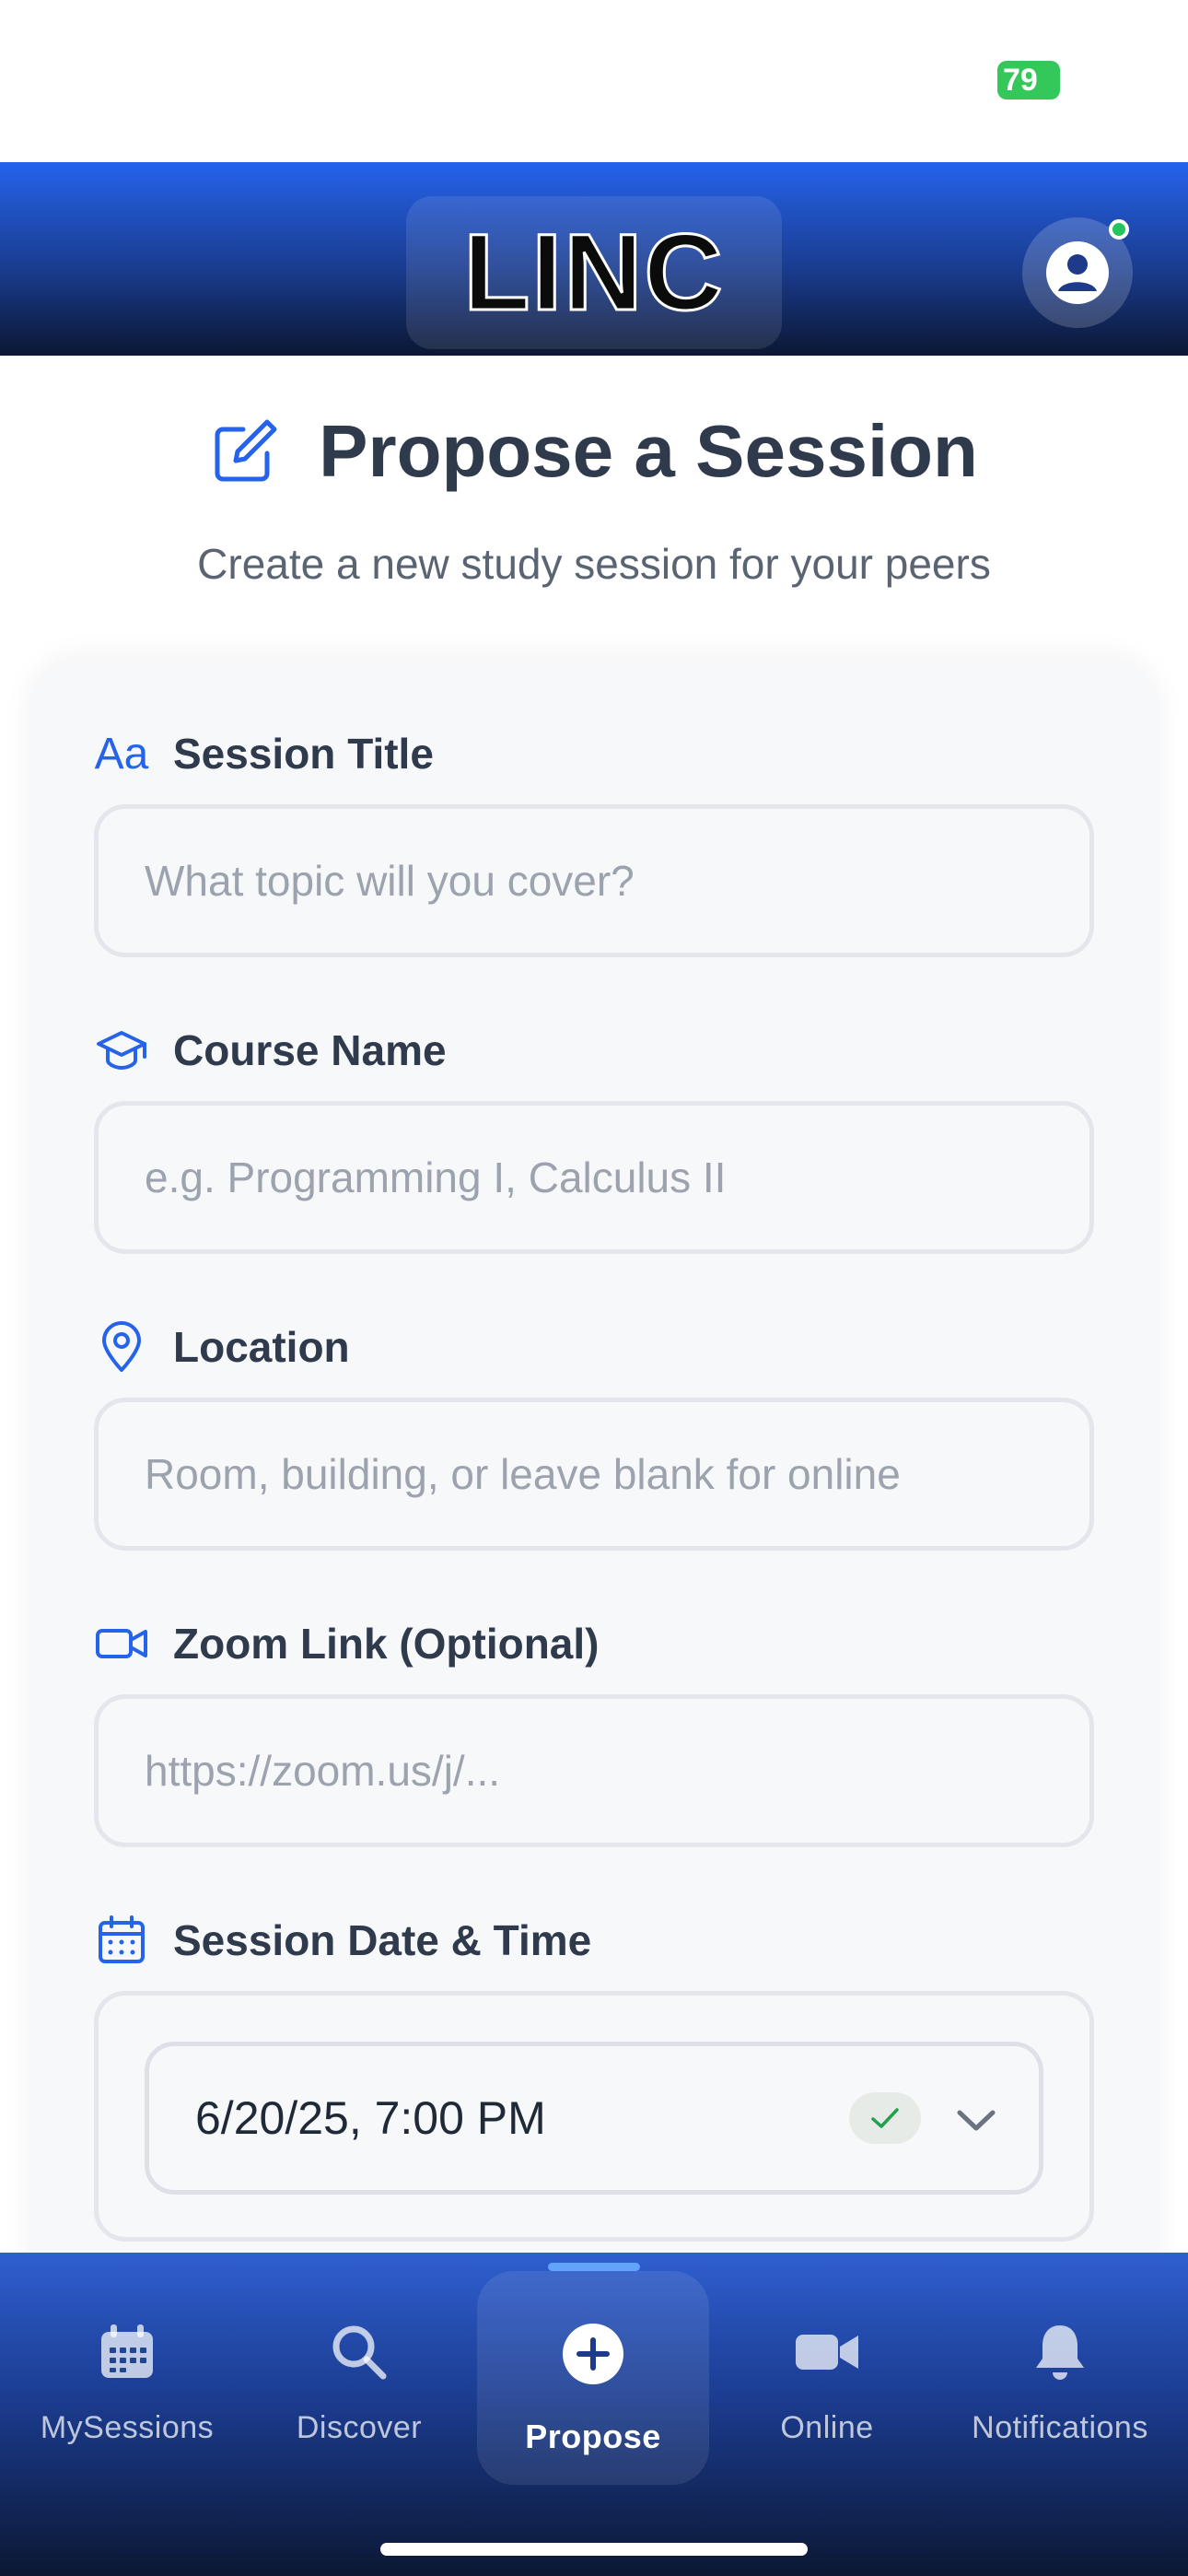  I want to click on status-bar: 79, so click(594, 81).